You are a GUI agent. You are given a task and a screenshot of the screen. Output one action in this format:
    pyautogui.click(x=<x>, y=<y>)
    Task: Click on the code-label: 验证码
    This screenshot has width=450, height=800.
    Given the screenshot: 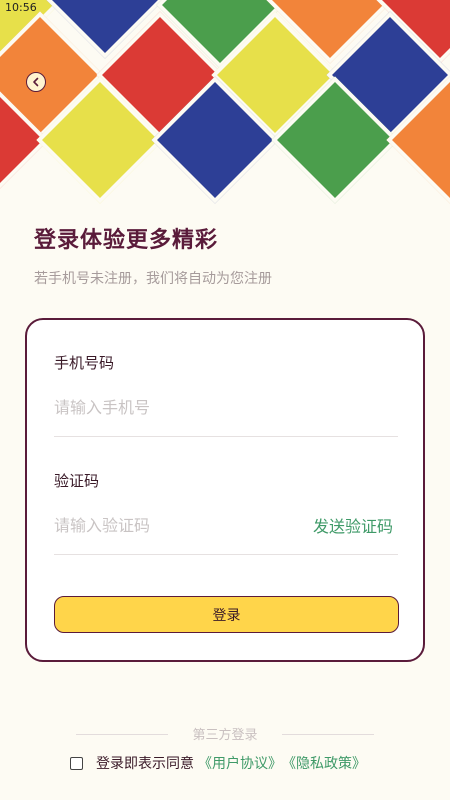 What is the action you would take?
    pyautogui.click(x=77, y=481)
    